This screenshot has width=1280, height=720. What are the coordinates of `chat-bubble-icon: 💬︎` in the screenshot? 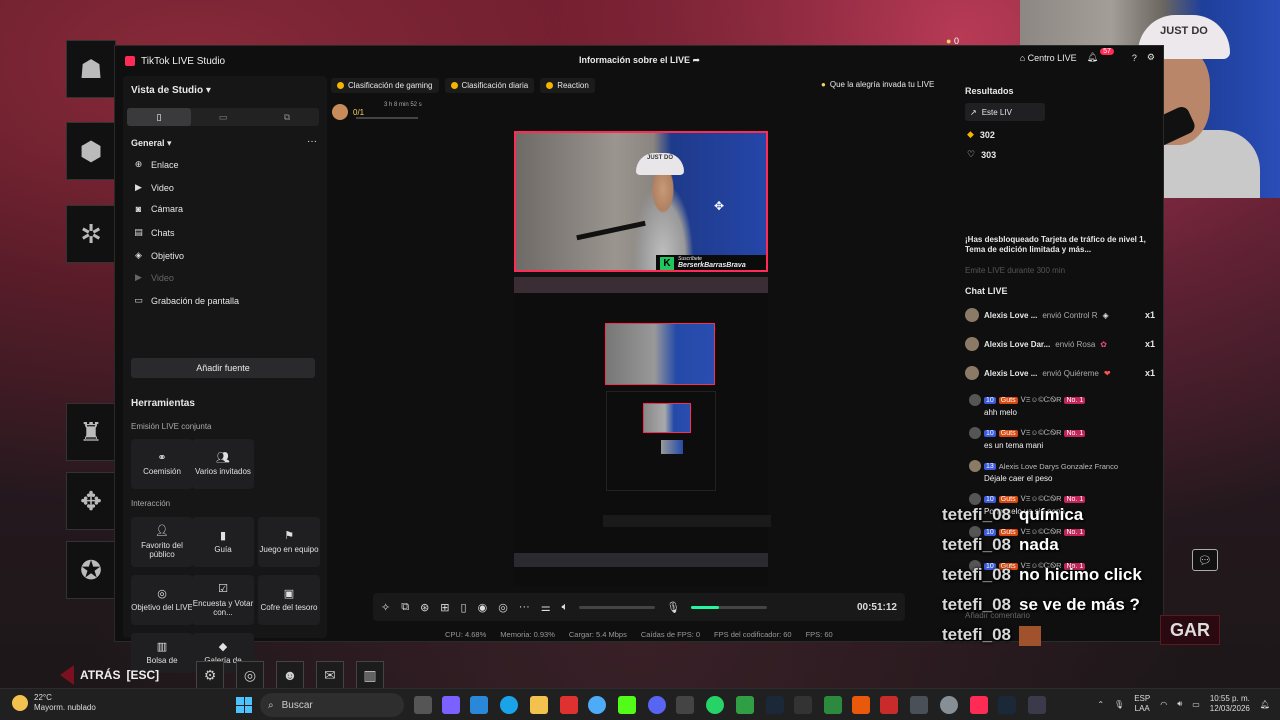 It's located at (1205, 560).